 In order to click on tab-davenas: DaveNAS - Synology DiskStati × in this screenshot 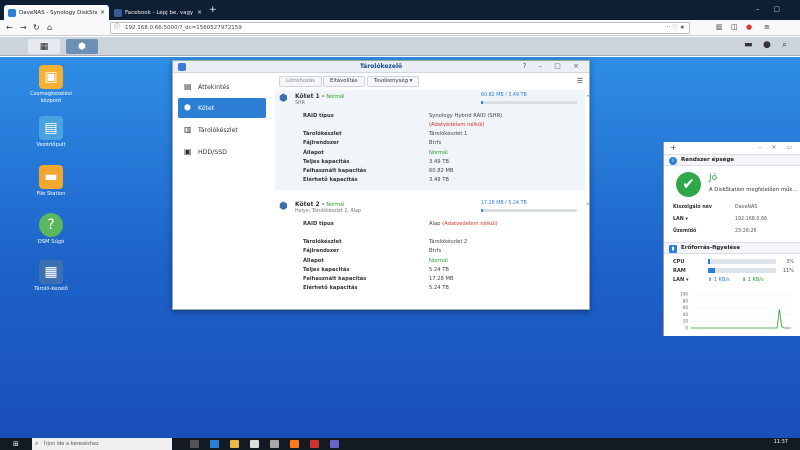, I will do `click(56, 12)`.